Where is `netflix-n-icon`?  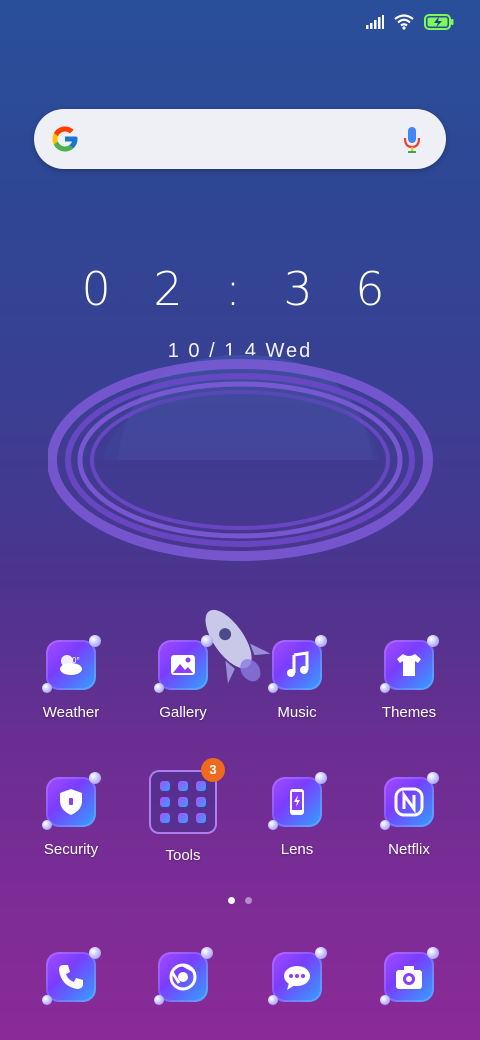
netflix-n-icon is located at coordinates (409, 801).